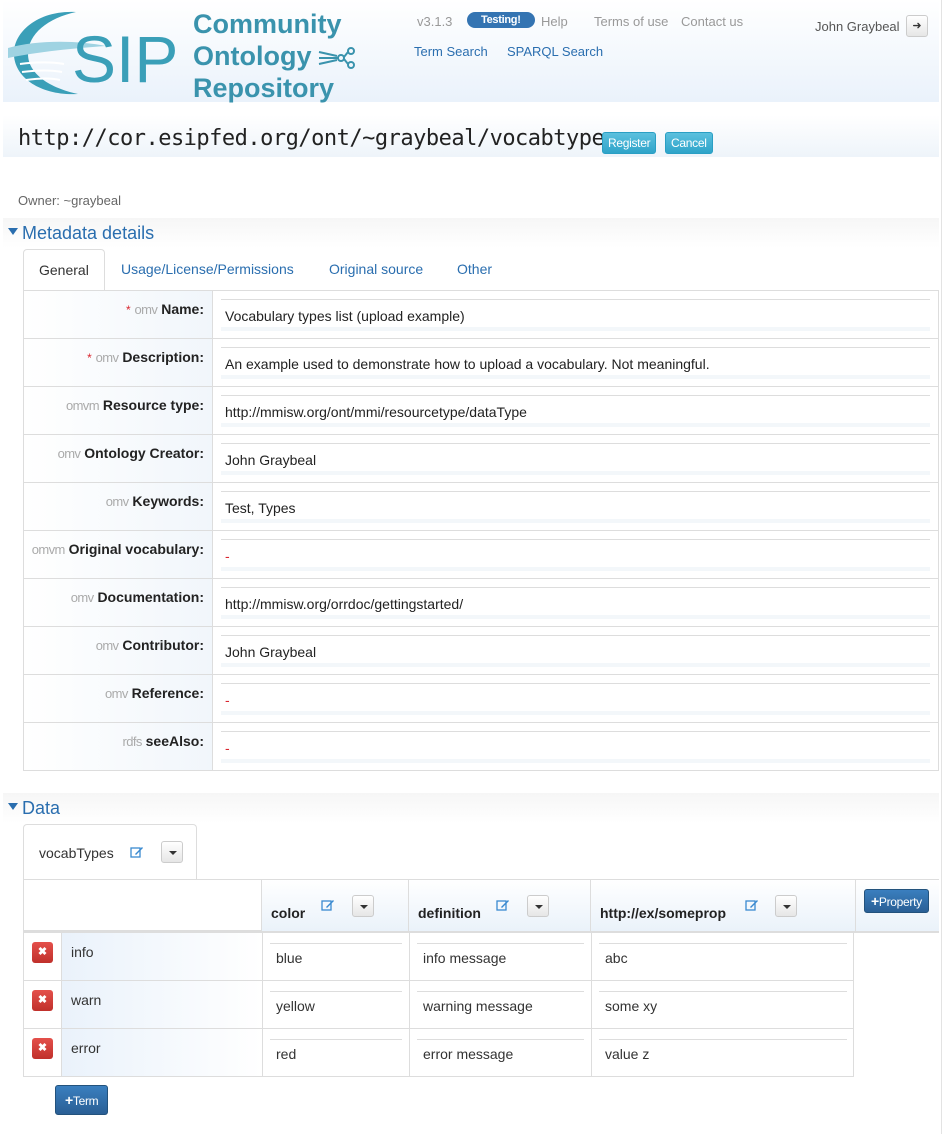  Describe the element at coordinates (161, 1004) in the screenshot. I see `term-cell: warn` at that location.